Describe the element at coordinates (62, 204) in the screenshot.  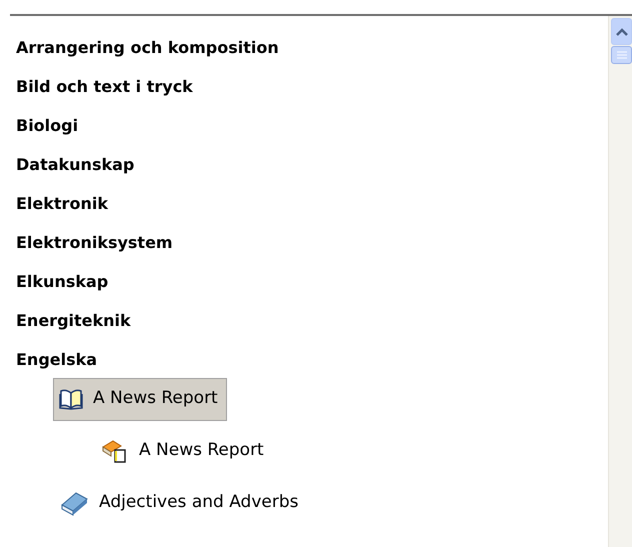
I see `category-label: Elektronik` at that location.